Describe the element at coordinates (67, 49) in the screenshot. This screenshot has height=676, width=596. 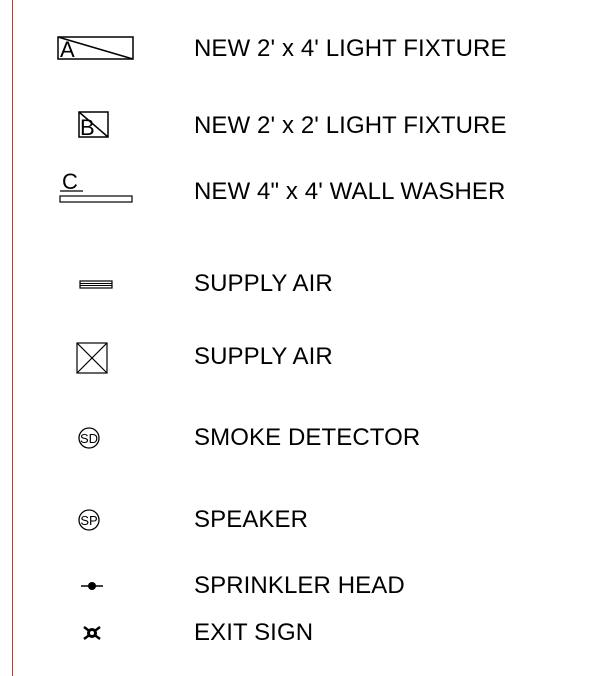
I see `light-fixture-2x4-symbol-text: A` at that location.